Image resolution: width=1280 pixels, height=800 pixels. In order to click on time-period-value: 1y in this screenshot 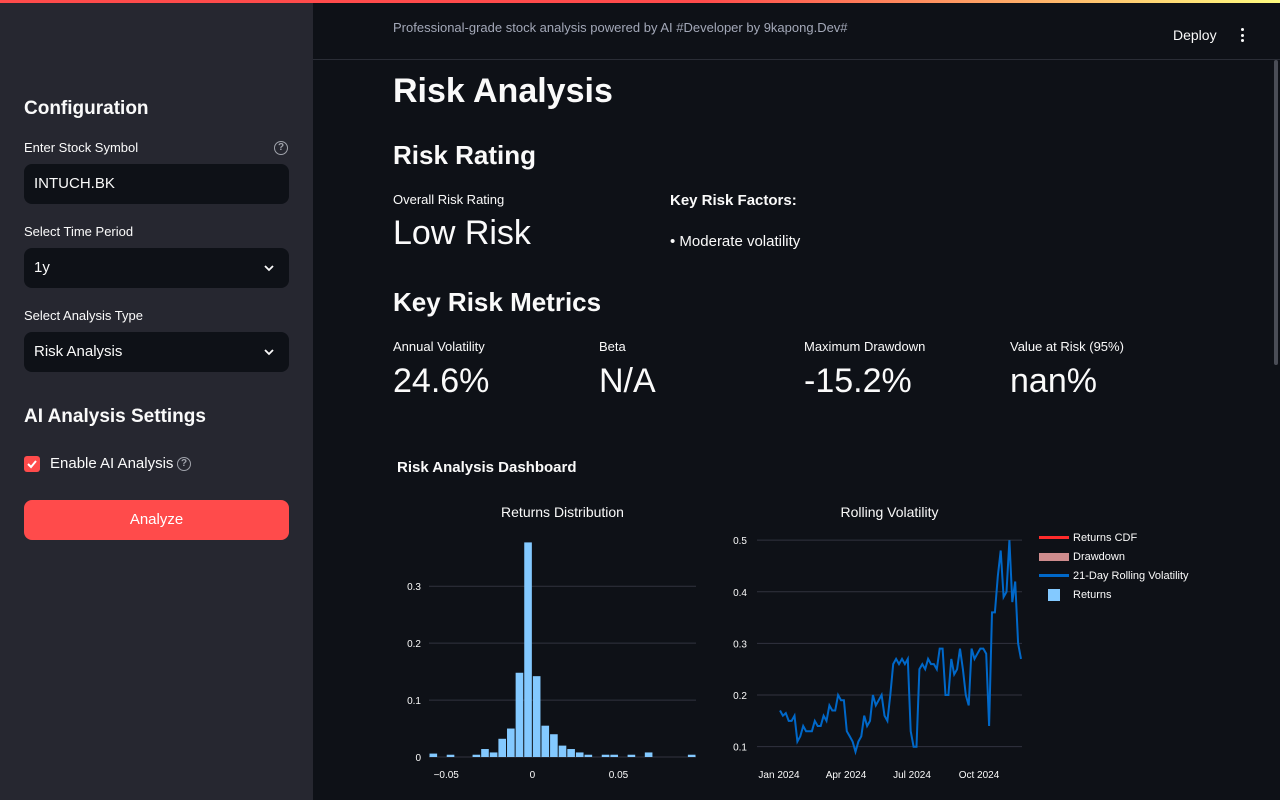, I will do `click(42, 267)`.